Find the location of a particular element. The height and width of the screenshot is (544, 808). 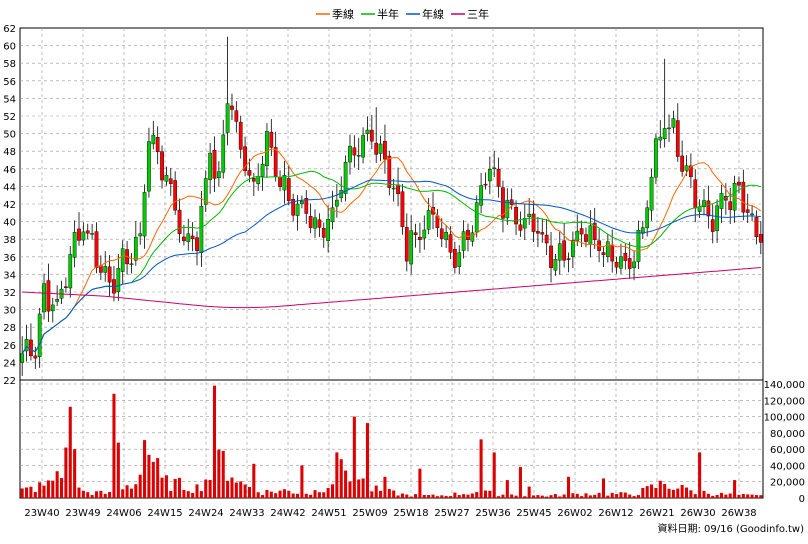

price-tick-label: 40 is located at coordinates (9, 223).